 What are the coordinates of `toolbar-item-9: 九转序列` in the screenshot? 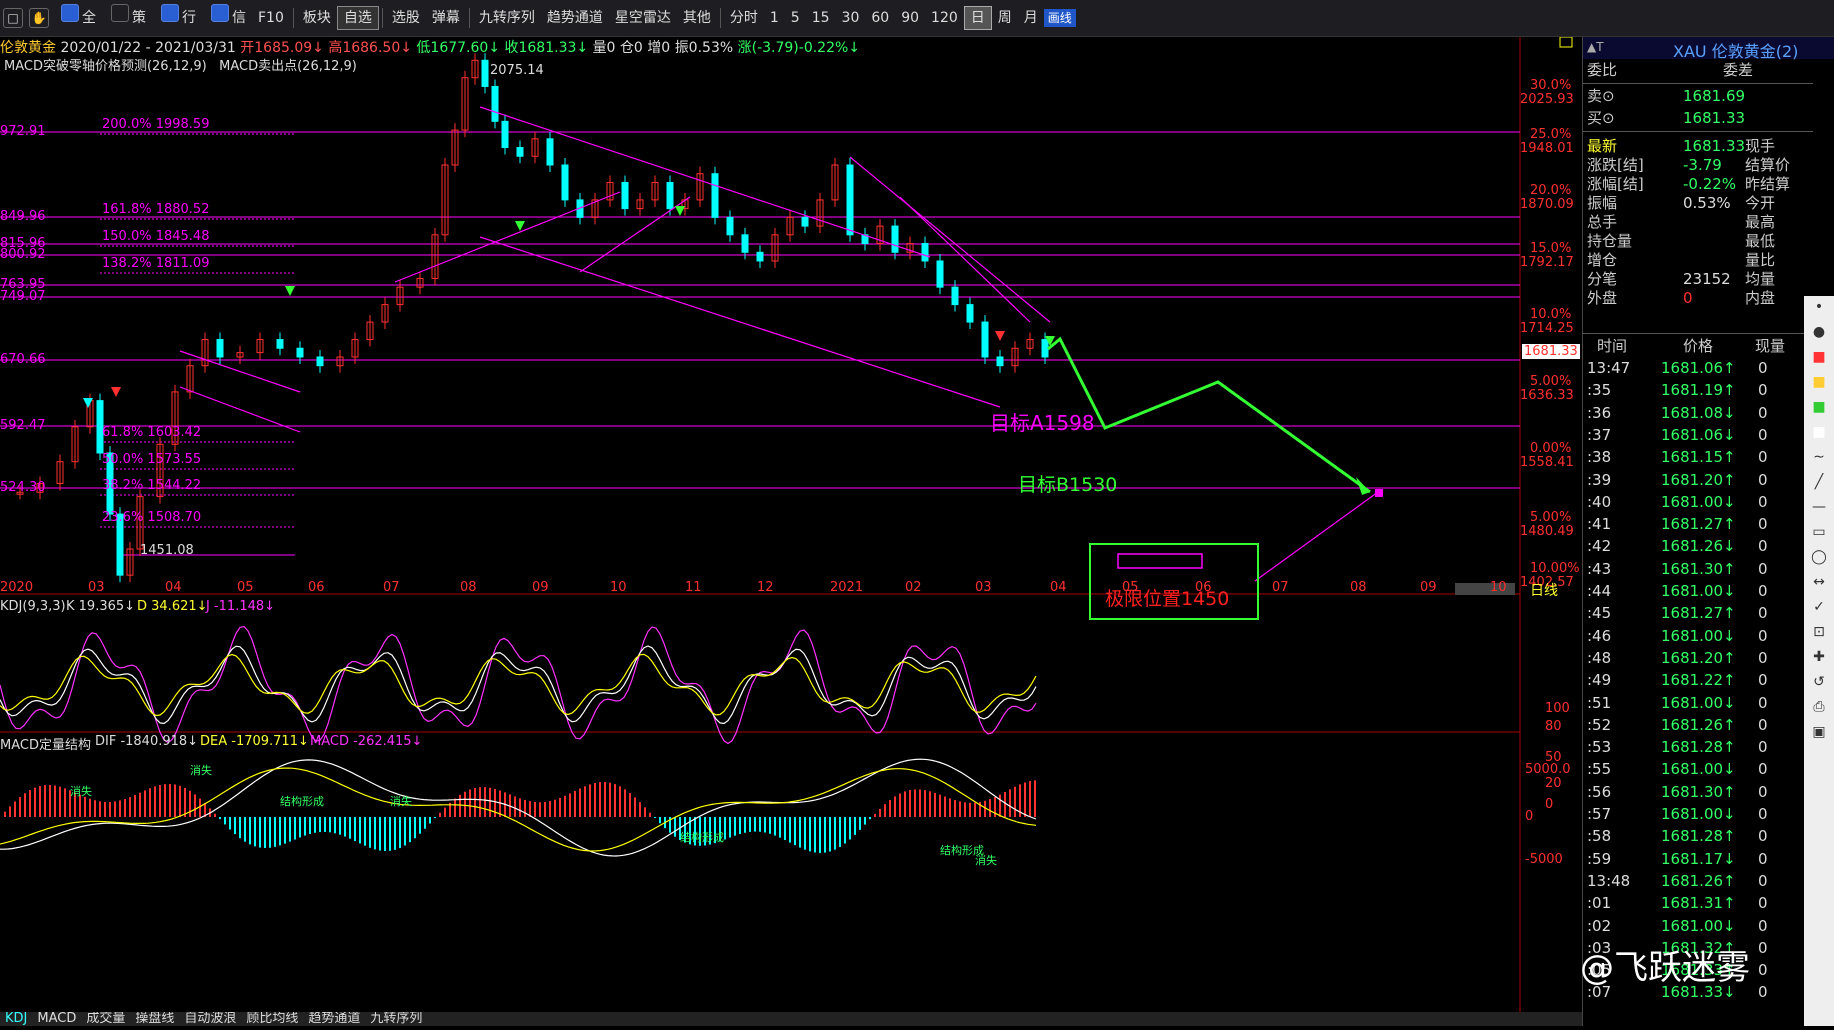 It's located at (507, 18).